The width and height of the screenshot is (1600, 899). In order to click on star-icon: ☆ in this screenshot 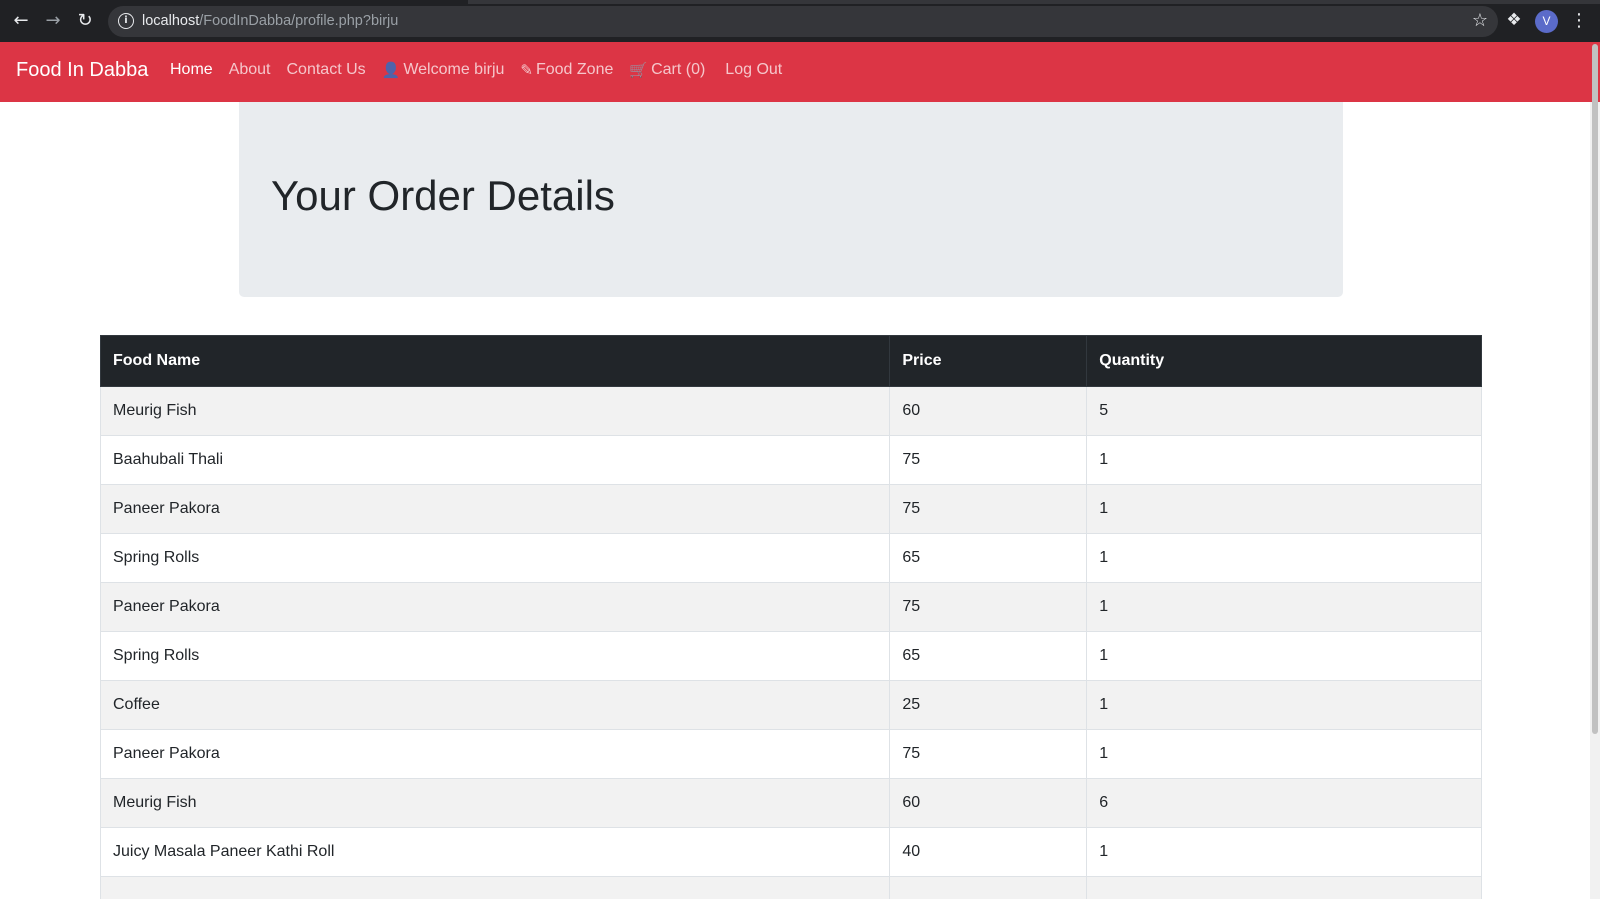, I will do `click(1480, 20)`.